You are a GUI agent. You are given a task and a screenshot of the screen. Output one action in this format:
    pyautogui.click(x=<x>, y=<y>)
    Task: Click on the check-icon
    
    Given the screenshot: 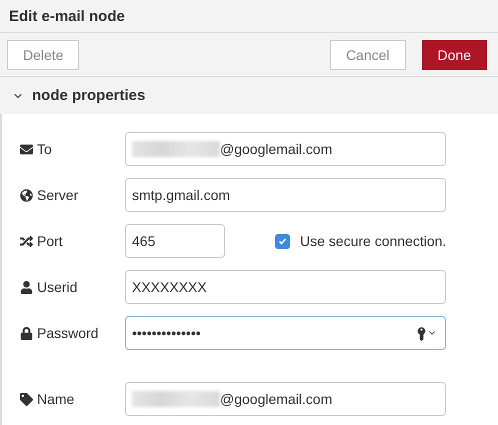 What is the action you would take?
    pyautogui.click(x=282, y=241)
    